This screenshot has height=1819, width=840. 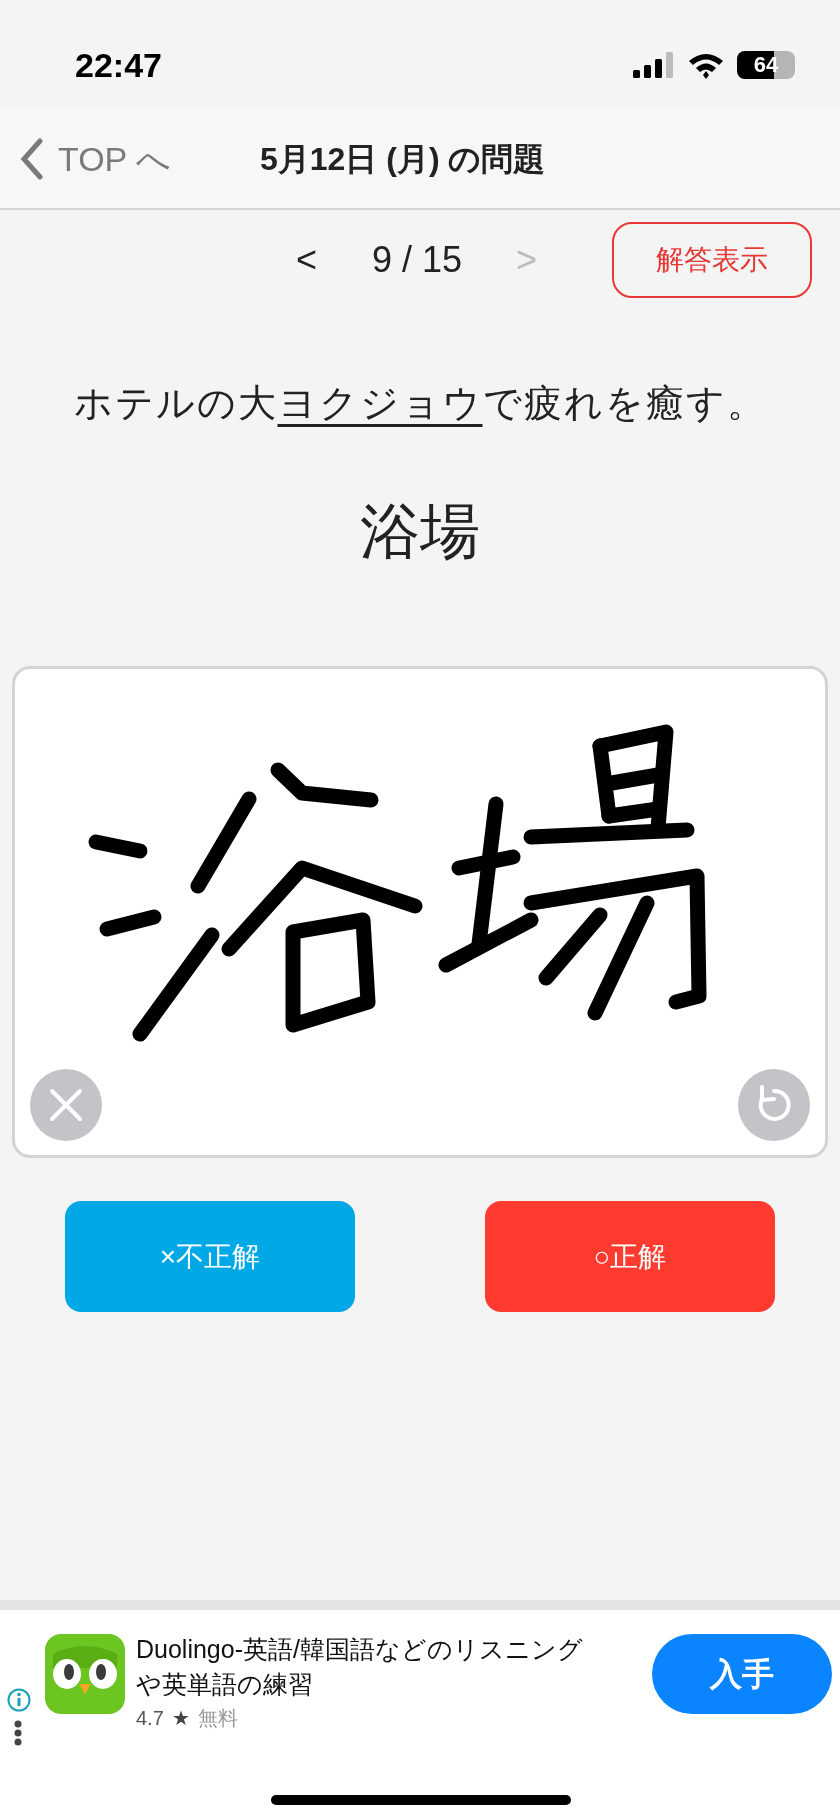 I want to click on answer-text: 浴場, so click(x=420, y=531).